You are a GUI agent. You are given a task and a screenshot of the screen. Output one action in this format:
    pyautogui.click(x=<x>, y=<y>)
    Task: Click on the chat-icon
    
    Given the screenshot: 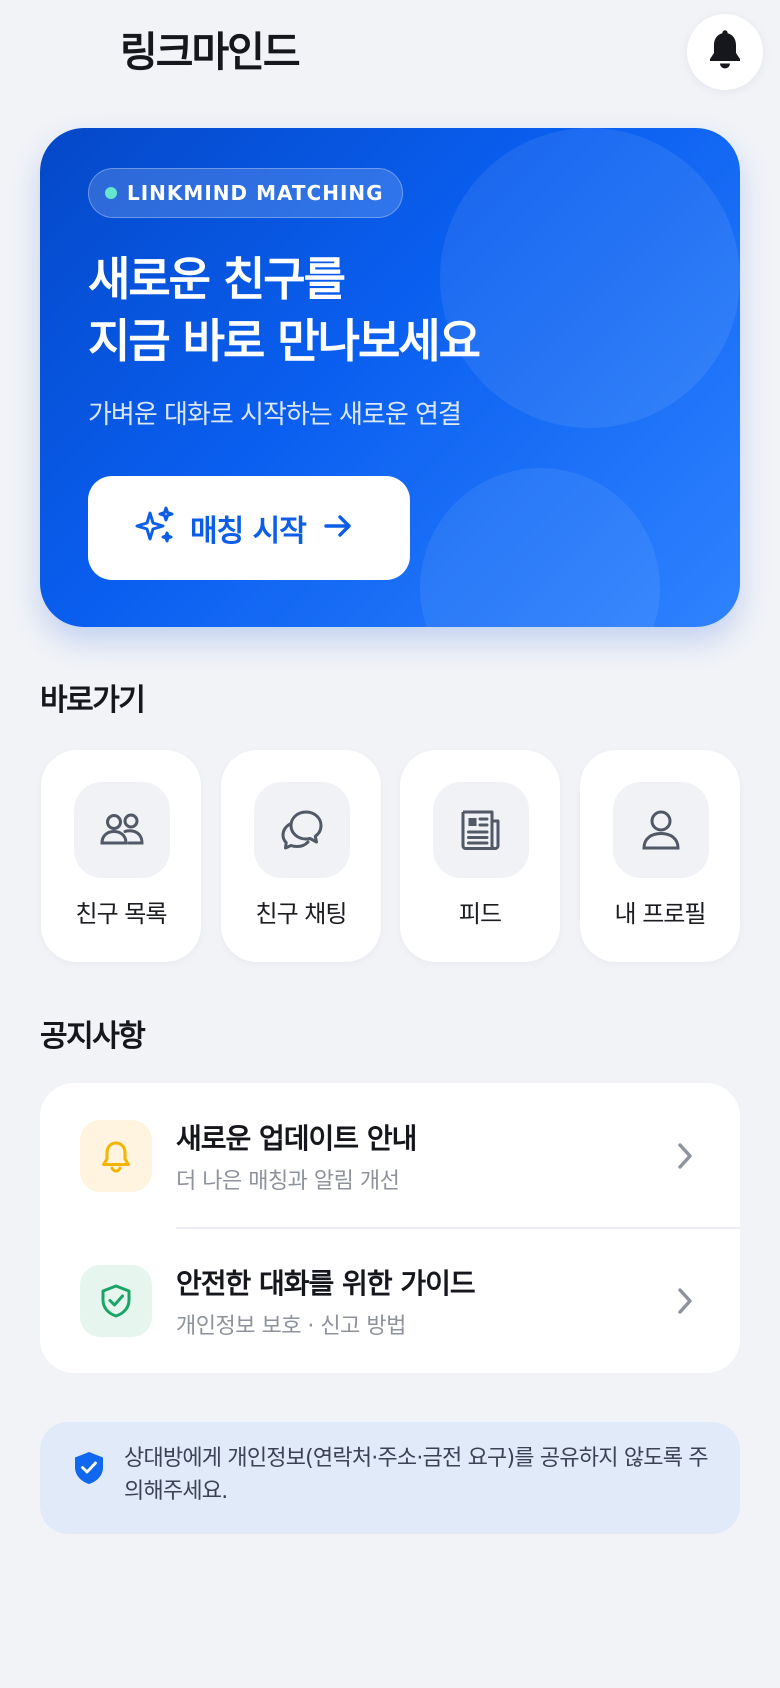 What is the action you would take?
    pyautogui.click(x=302, y=830)
    